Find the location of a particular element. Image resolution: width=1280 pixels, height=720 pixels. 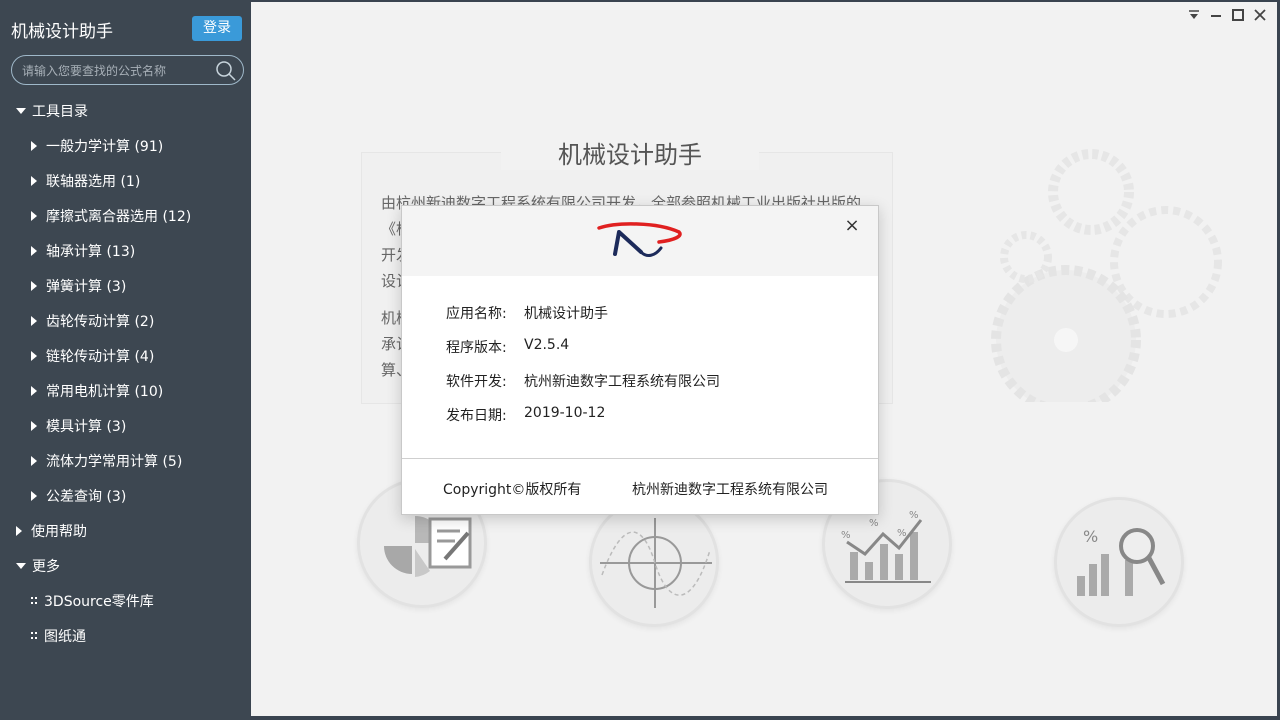

tree-item-label: 摩擦式离合器选用 (12) is located at coordinates (119, 216).